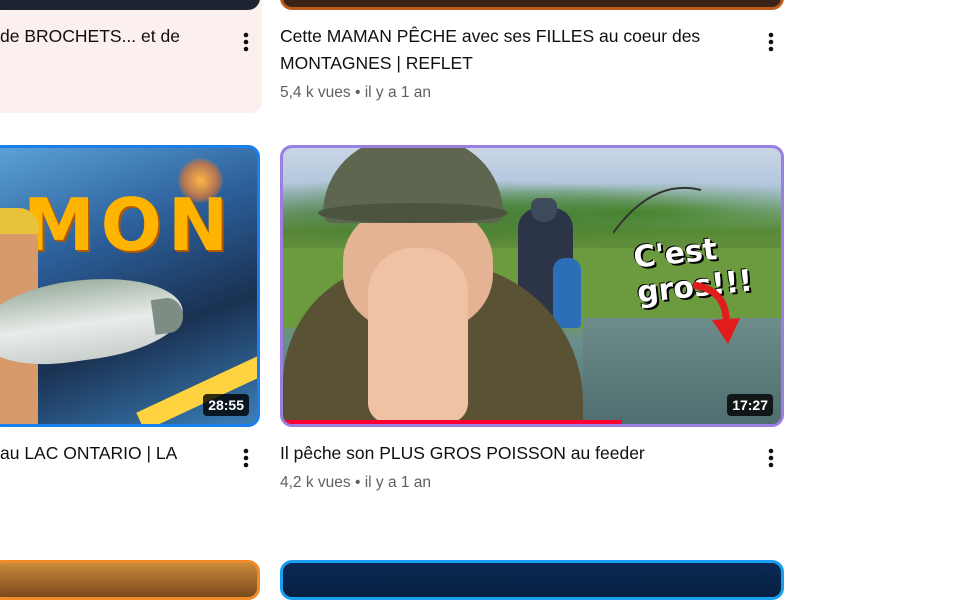 This screenshot has height=600, width=975. I want to click on video-metadata: 4,2 k vues • il y a 1 an, so click(356, 482).